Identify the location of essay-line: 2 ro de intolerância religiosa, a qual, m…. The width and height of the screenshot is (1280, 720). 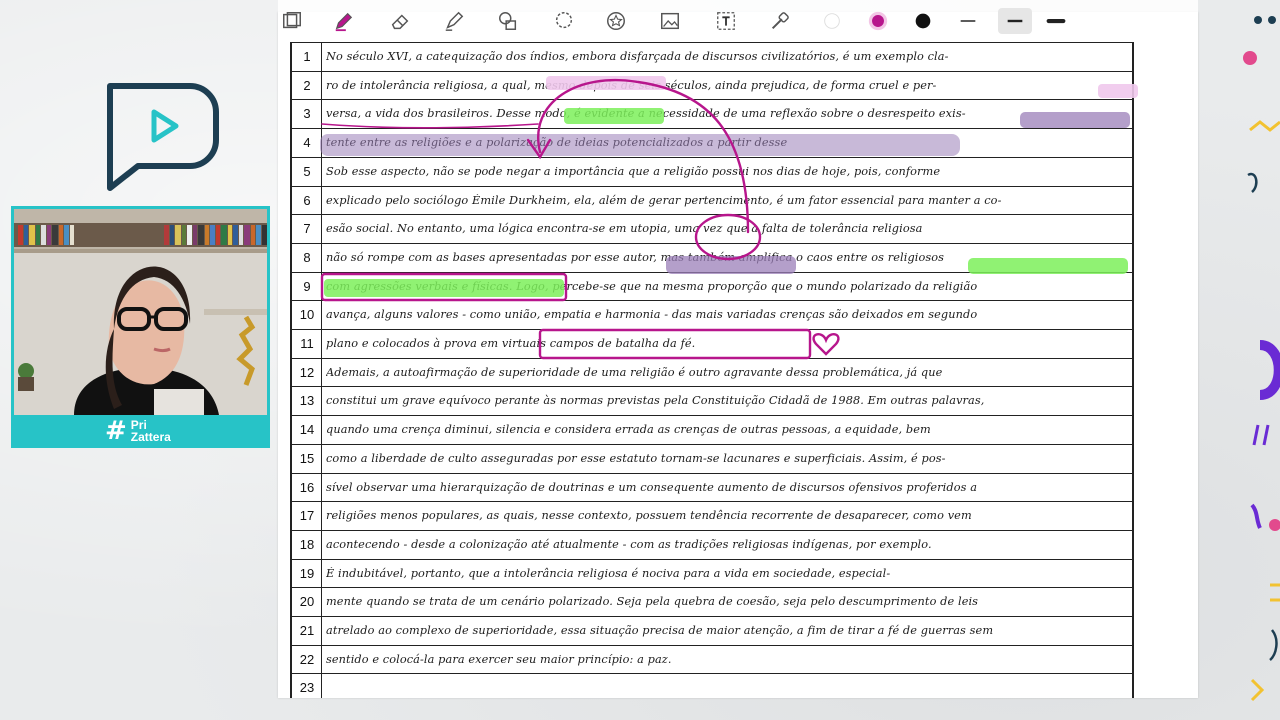
(712, 85).